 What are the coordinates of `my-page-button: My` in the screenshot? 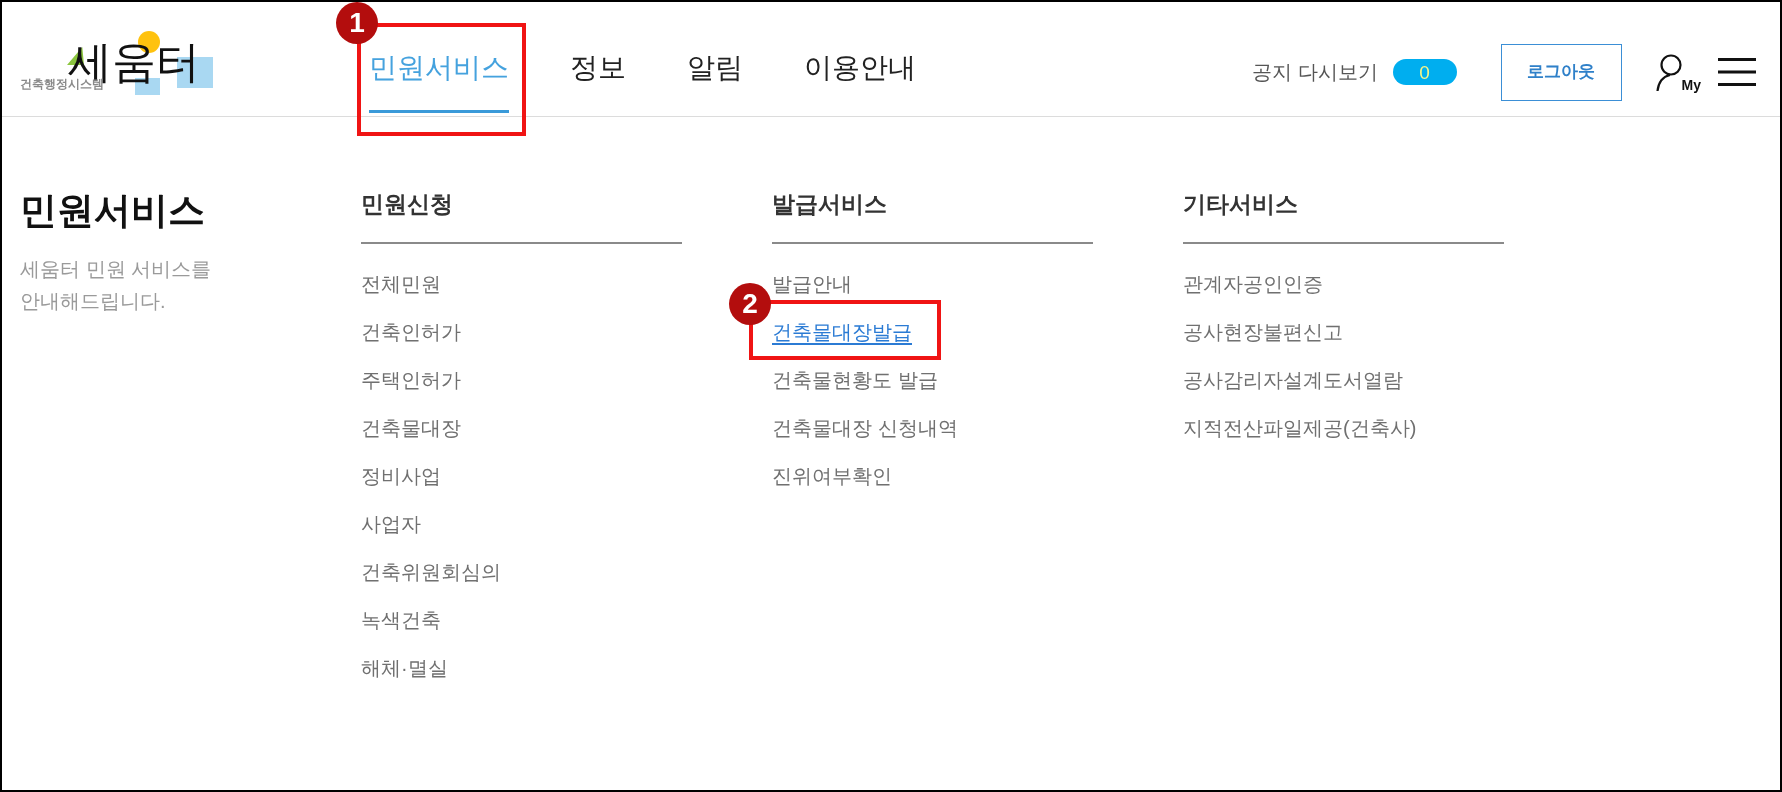 It's located at (1678, 72).